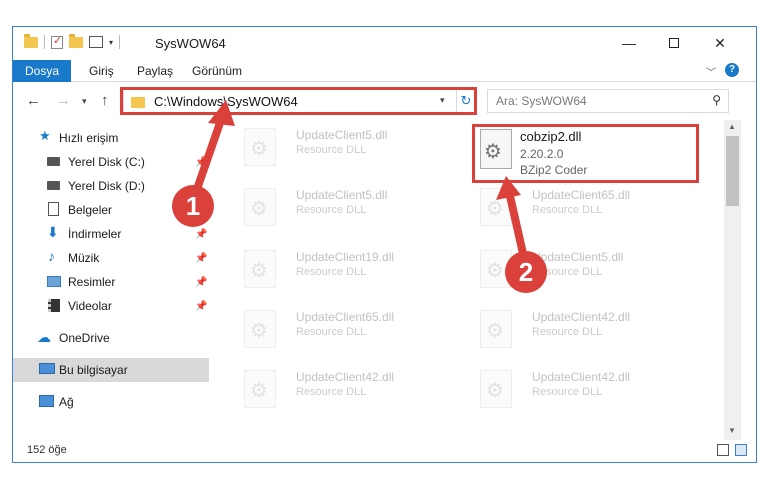  Describe the element at coordinates (299, 101) in the screenshot. I see `address-bar: C:\Windows\SysWOW64 ▾ ↻` at that location.